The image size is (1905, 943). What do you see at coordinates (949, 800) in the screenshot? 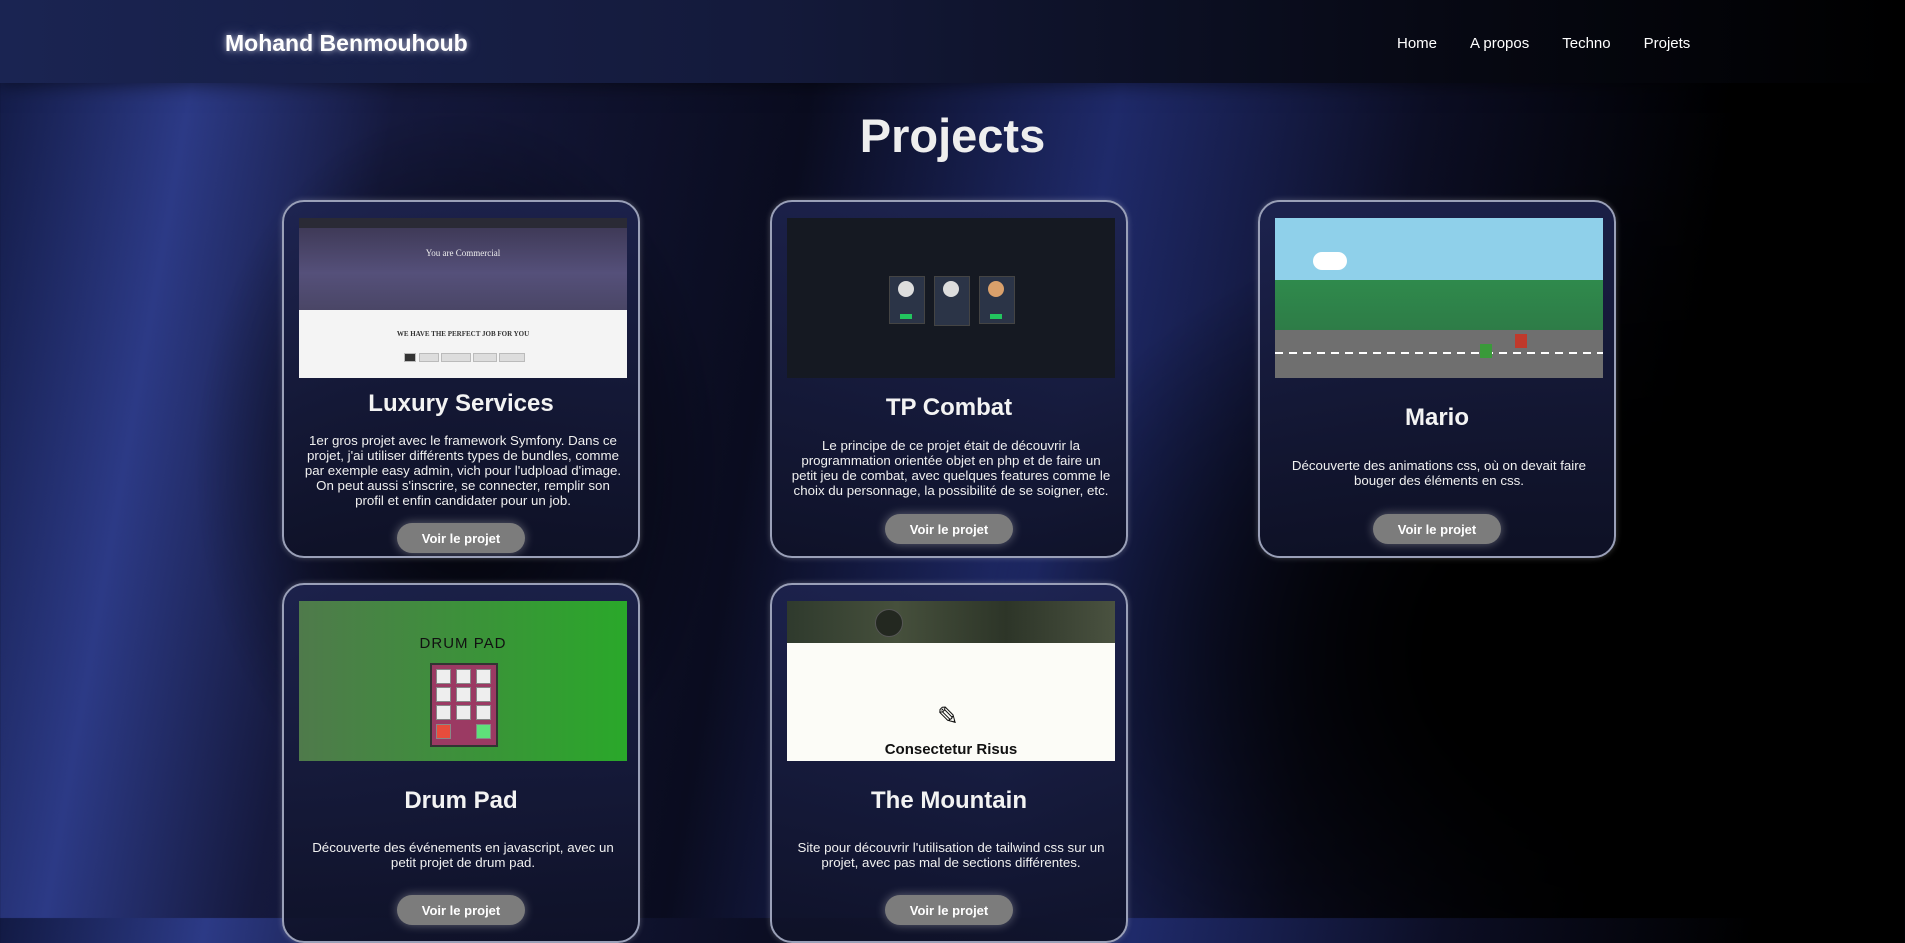
I see `project-title: The Mountain` at bounding box center [949, 800].